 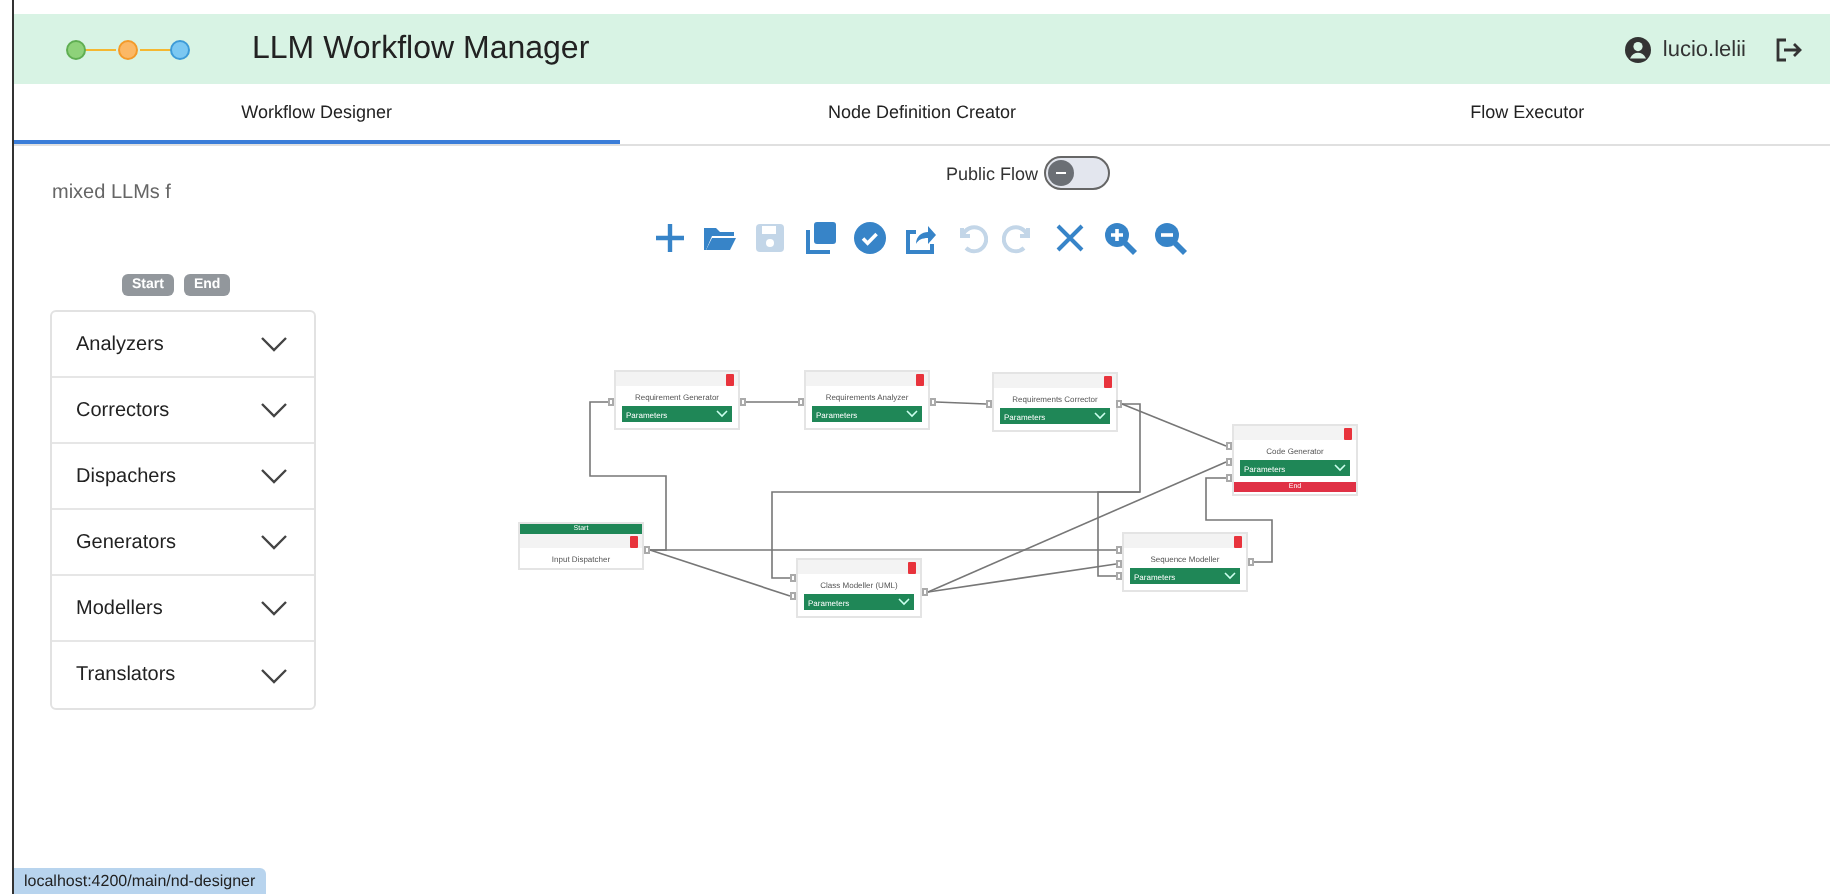 What do you see at coordinates (128, 49) in the screenshot?
I see `logo-icon` at bounding box center [128, 49].